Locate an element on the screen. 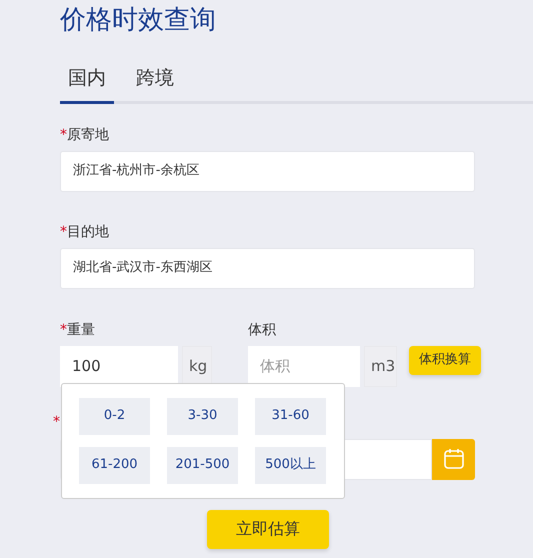 This screenshot has width=533, height=558. weight-option: 500以上 is located at coordinates (290, 465).